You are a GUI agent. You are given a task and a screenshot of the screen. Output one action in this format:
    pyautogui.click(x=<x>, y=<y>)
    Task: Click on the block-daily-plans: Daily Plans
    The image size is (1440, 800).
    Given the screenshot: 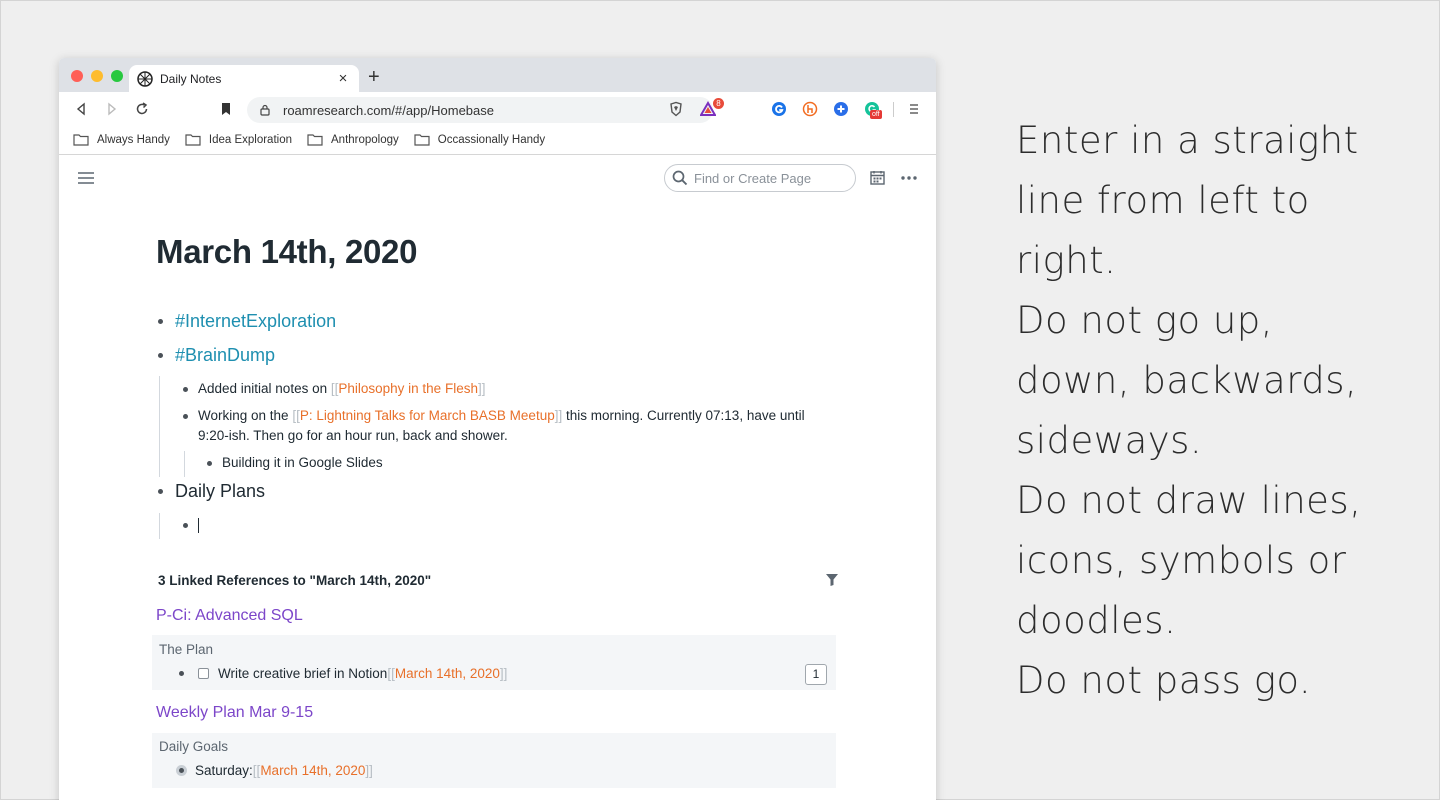 What is the action you would take?
    pyautogui.click(x=211, y=491)
    